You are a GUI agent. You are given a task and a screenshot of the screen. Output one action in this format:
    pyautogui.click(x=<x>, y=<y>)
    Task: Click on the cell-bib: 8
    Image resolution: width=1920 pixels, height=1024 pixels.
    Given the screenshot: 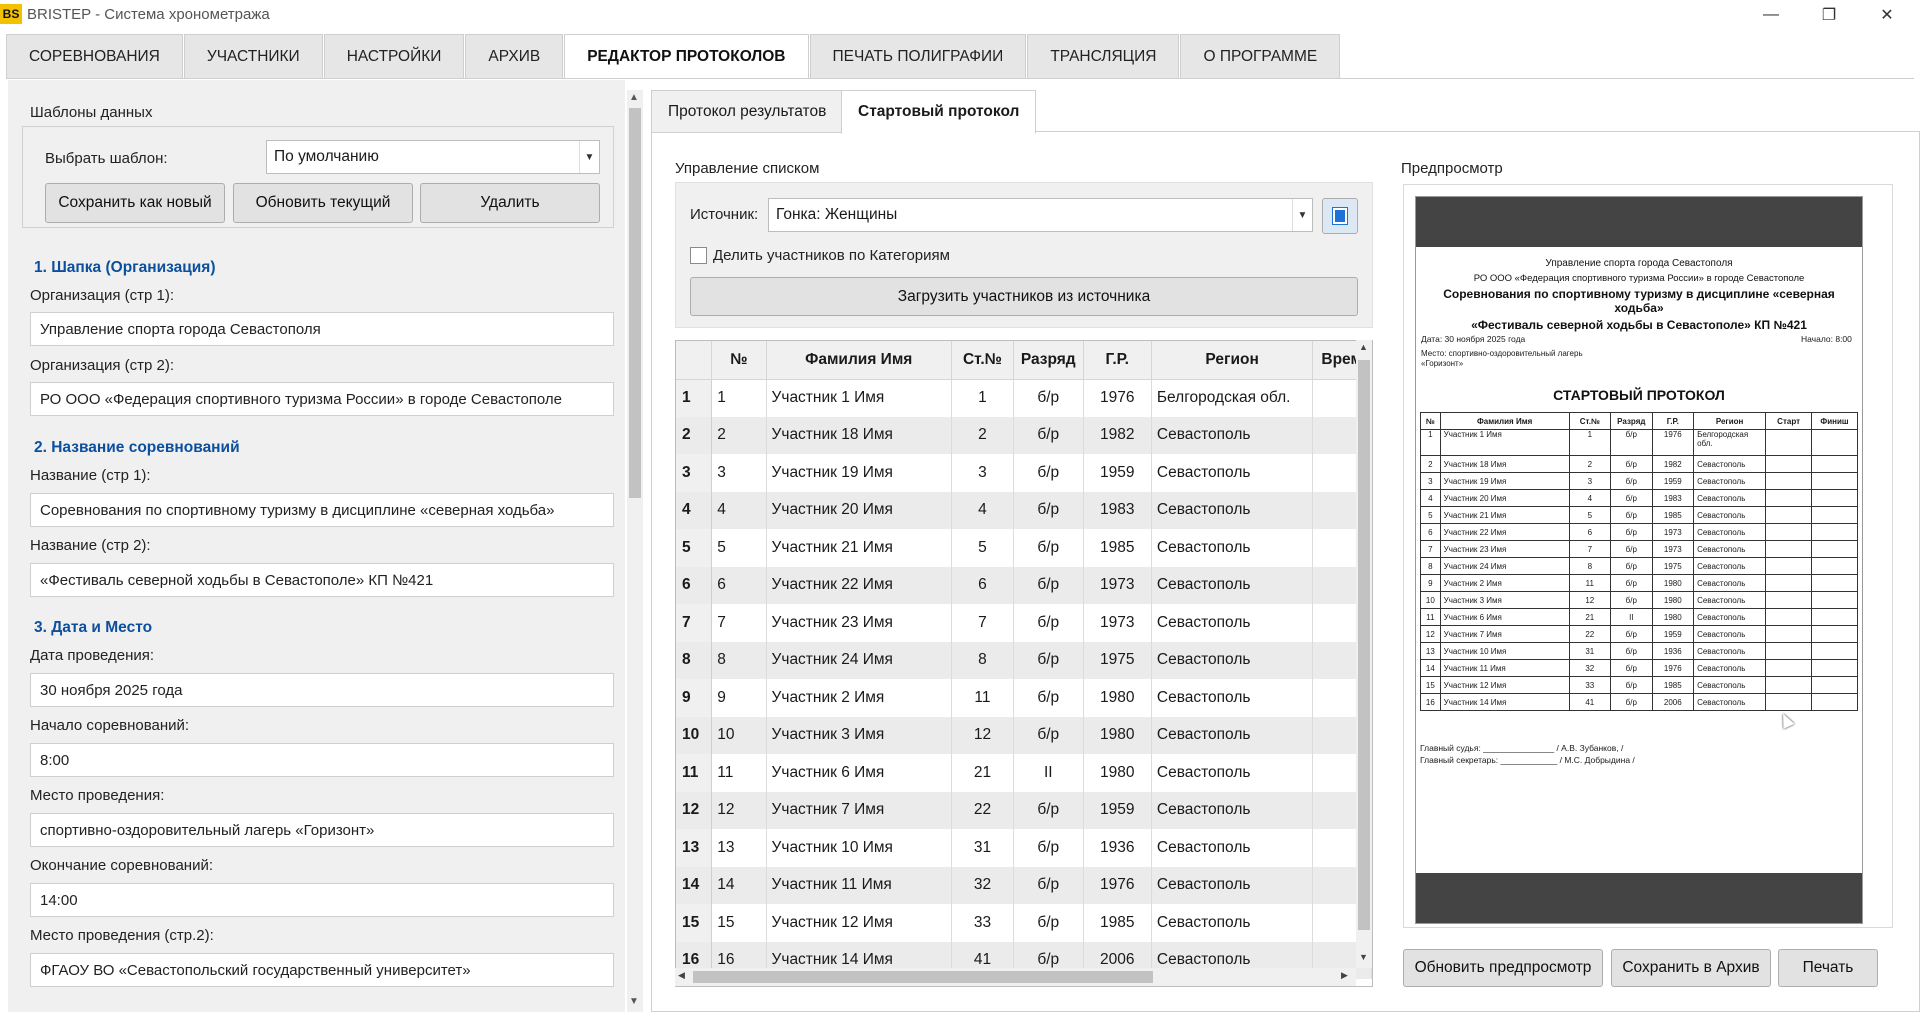 What is the action you would take?
    pyautogui.click(x=982, y=660)
    